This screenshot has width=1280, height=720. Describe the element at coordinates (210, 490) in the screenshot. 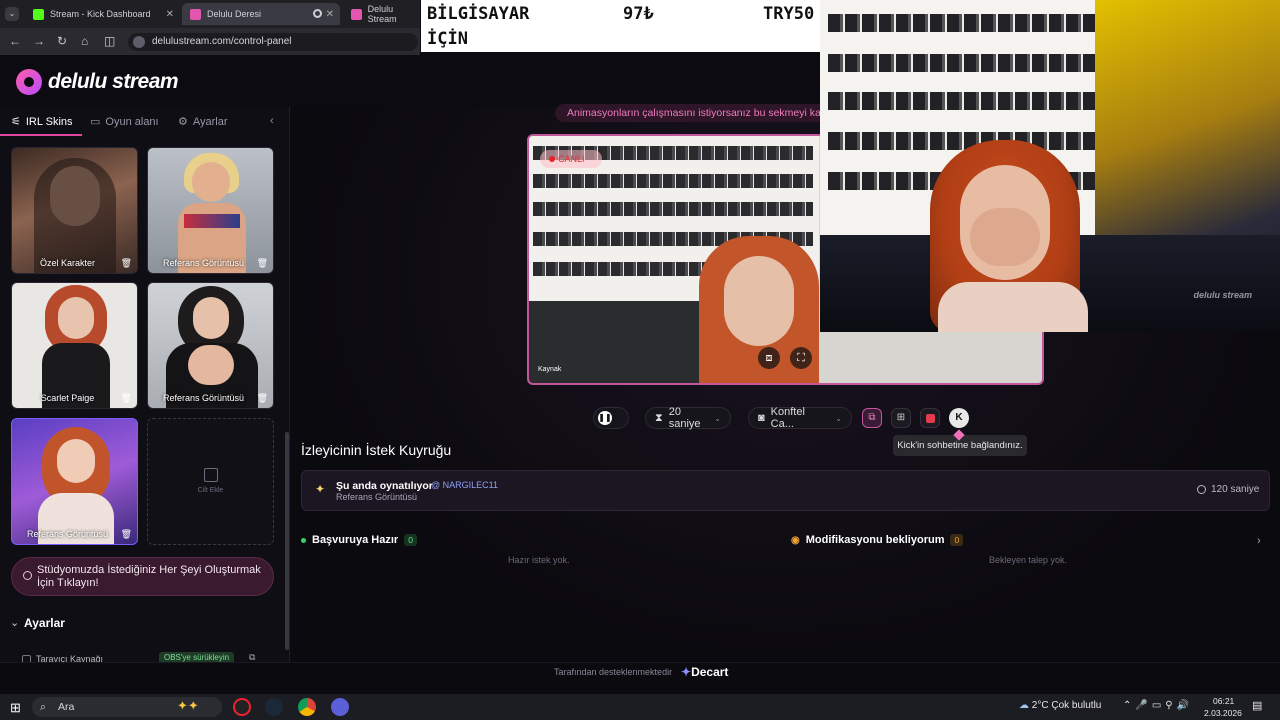

I see `add-skin-label: Cilt Ekle` at that location.